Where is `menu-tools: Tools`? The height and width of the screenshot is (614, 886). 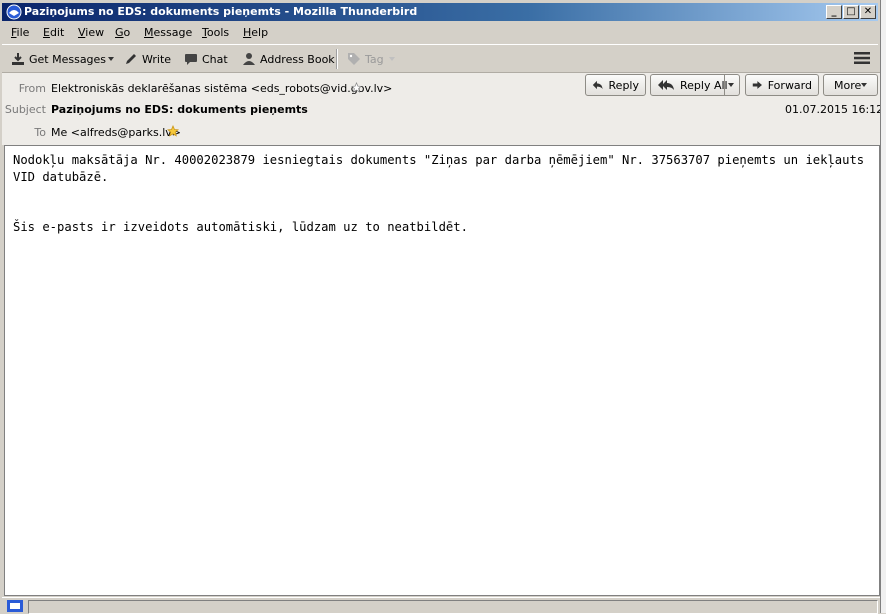
menu-tools: Tools is located at coordinates (215, 32).